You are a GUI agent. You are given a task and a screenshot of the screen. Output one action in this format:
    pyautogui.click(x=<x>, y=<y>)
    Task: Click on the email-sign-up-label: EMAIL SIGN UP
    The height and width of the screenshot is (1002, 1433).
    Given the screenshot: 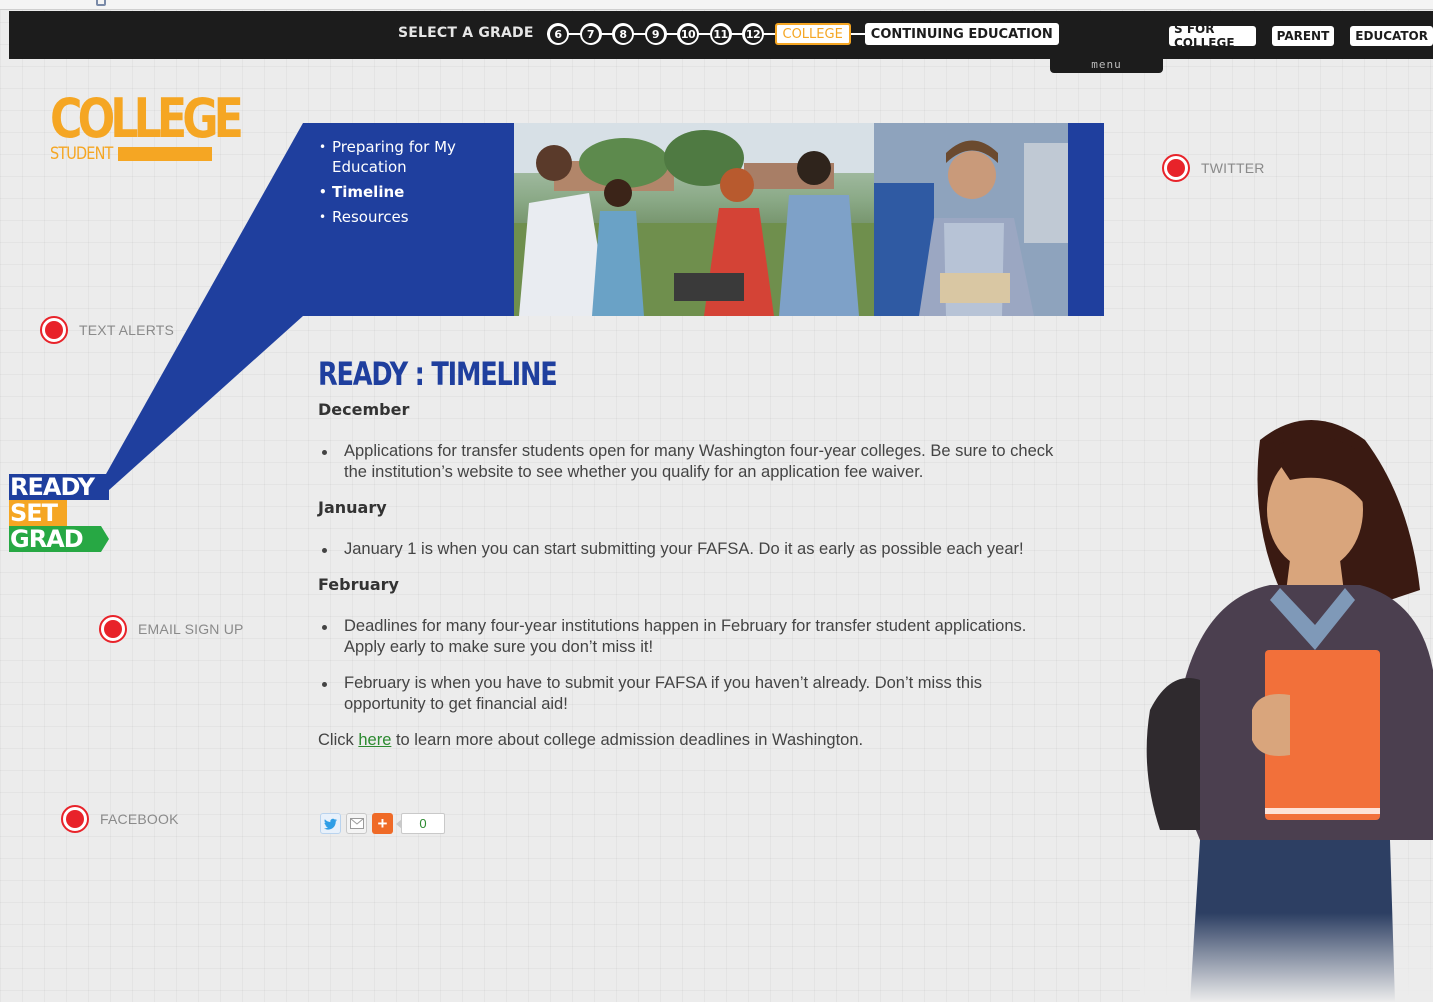 What is the action you would take?
    pyautogui.click(x=191, y=629)
    